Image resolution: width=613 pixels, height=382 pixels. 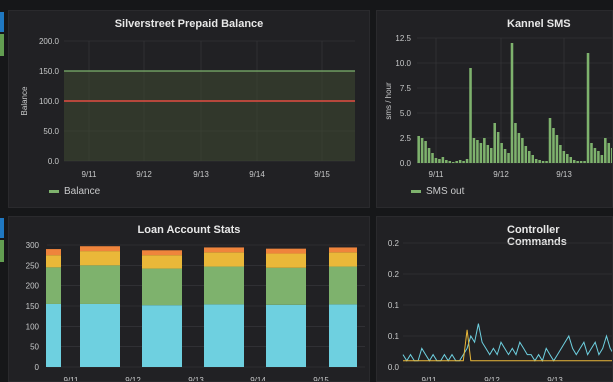 I want to click on x-tick-label: 9/14, so click(x=257, y=174).